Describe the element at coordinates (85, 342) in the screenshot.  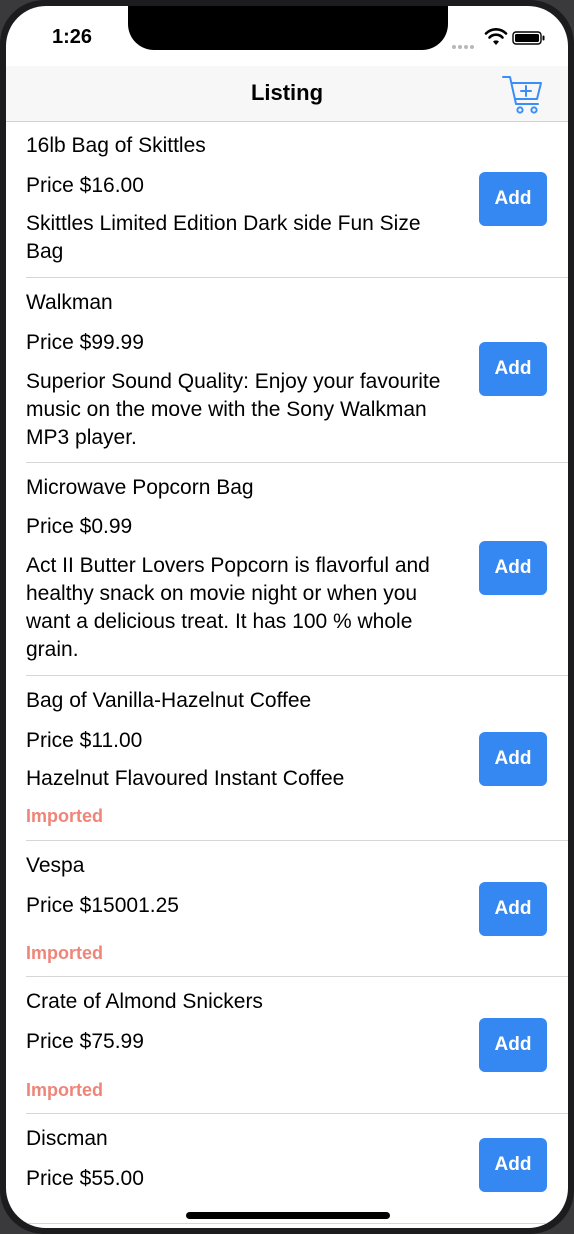
I see `item-price: Price $99.99` at that location.